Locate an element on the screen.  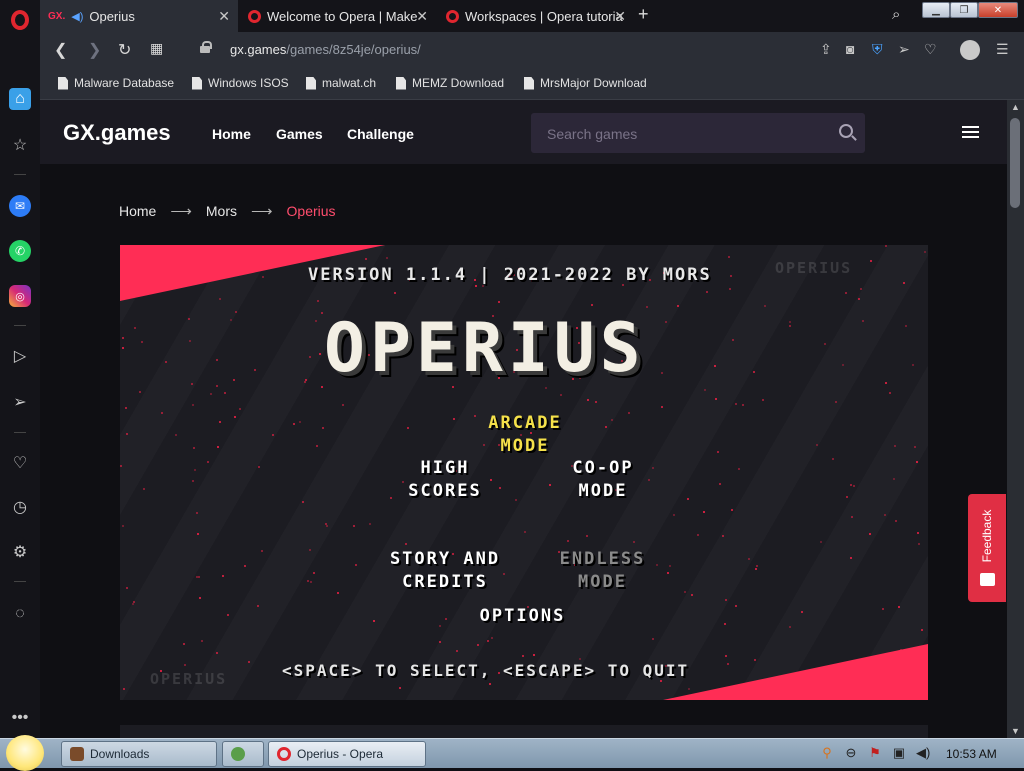
messenger-icon: ✉ is located at coordinates (20, 206).